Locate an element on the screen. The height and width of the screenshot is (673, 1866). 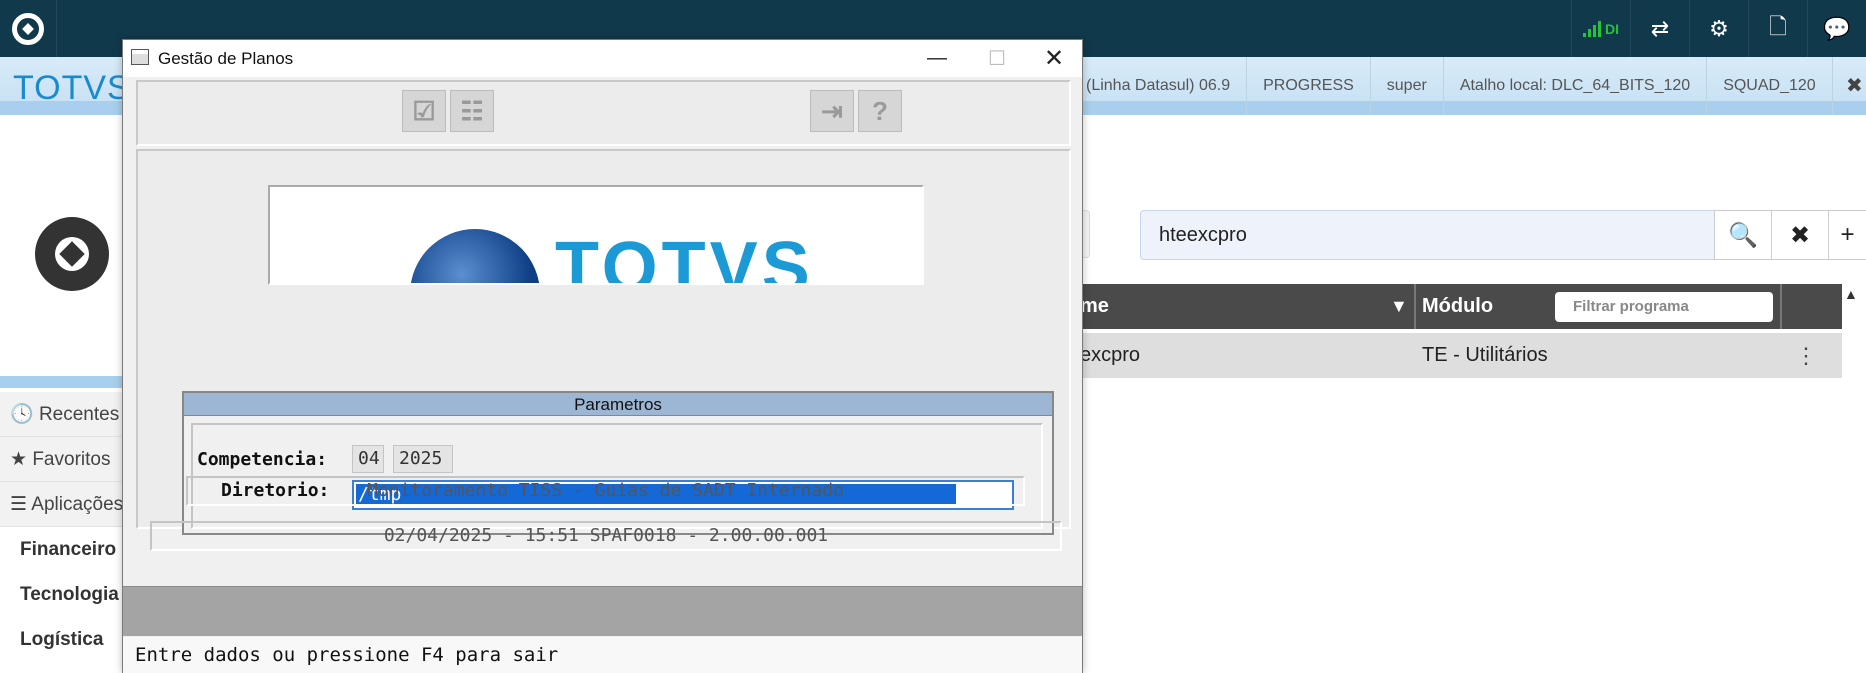
clear-search-button: ✖ is located at coordinates (1800, 235).